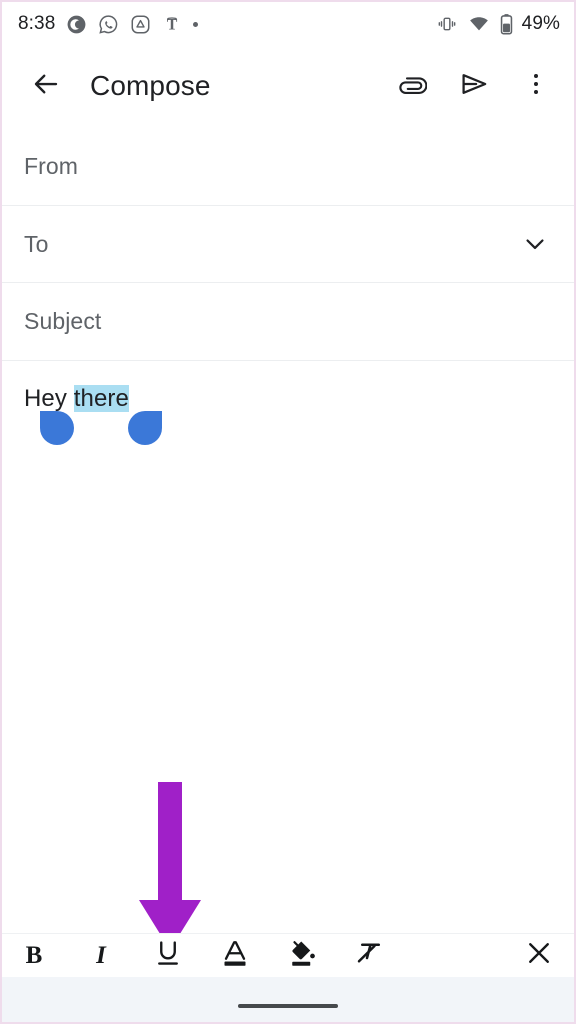 Image resolution: width=576 pixels, height=1024 pixels. Describe the element at coordinates (37, 23) in the screenshot. I see `status-clock: 8:38` at that location.